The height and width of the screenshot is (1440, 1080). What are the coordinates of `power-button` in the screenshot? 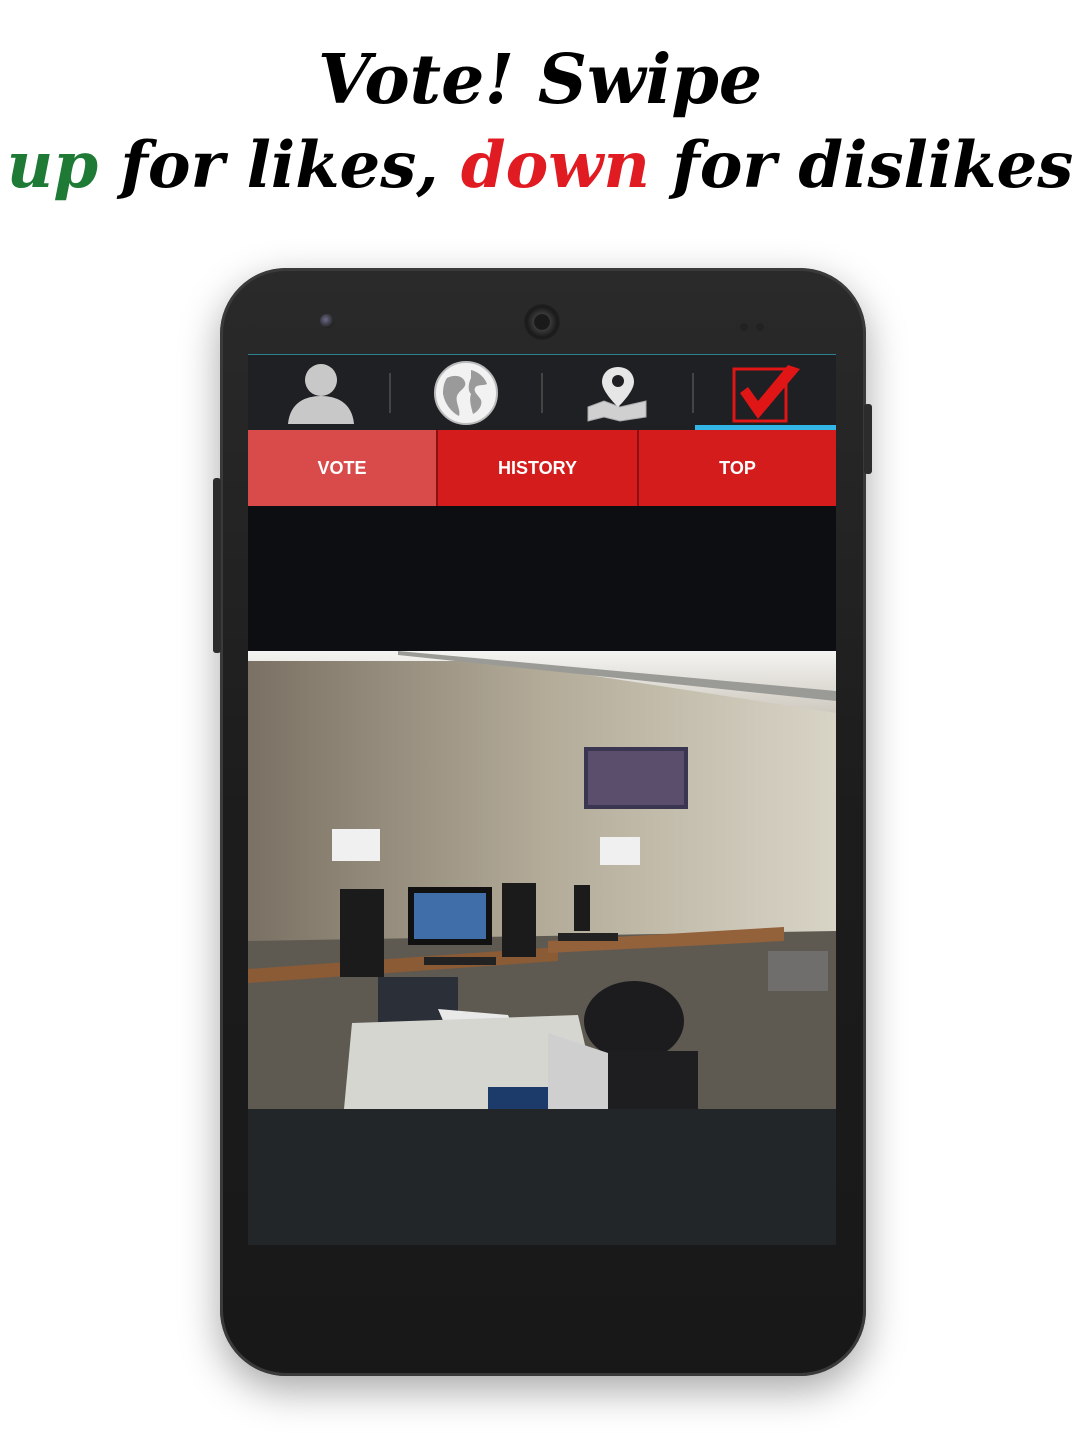 It's located at (868, 439).